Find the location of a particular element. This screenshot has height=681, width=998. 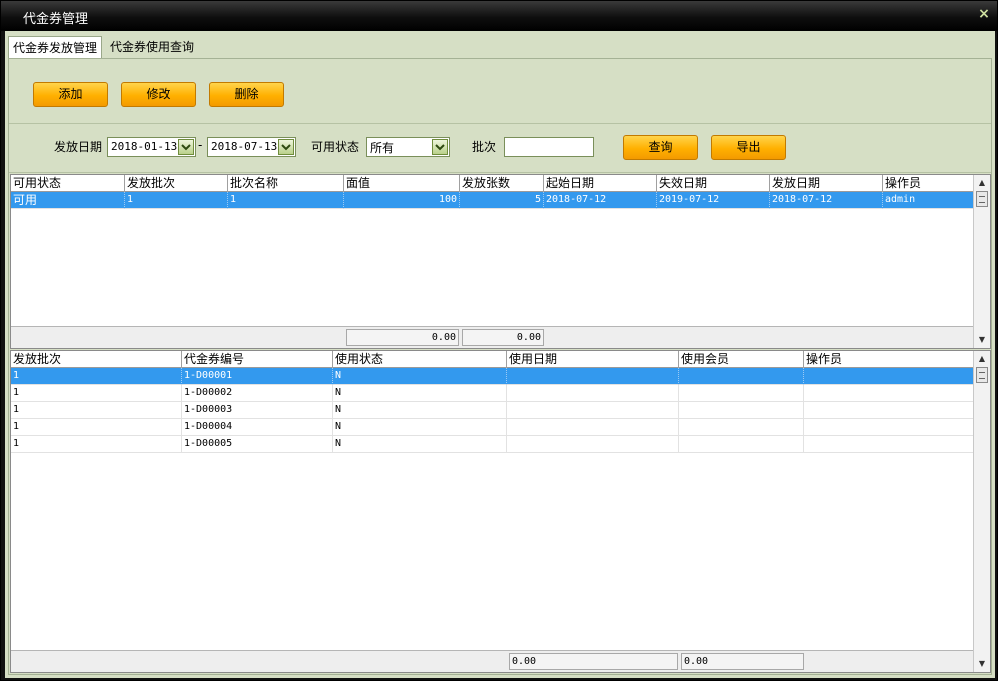

cell-coupon-id: 1-D00005 is located at coordinates (257, 444).